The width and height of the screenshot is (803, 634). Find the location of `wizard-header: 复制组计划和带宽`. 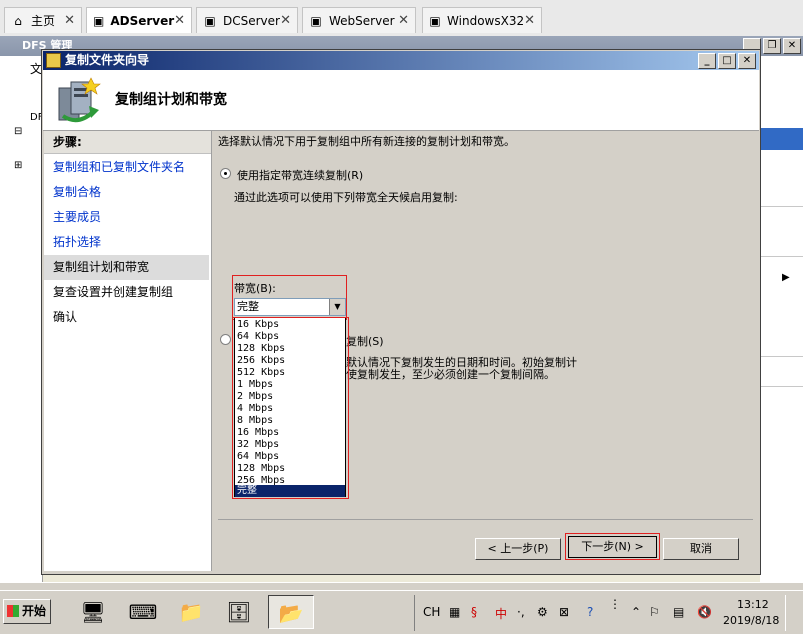

wizard-header: 复制组计划和带宽 is located at coordinates (401, 100).